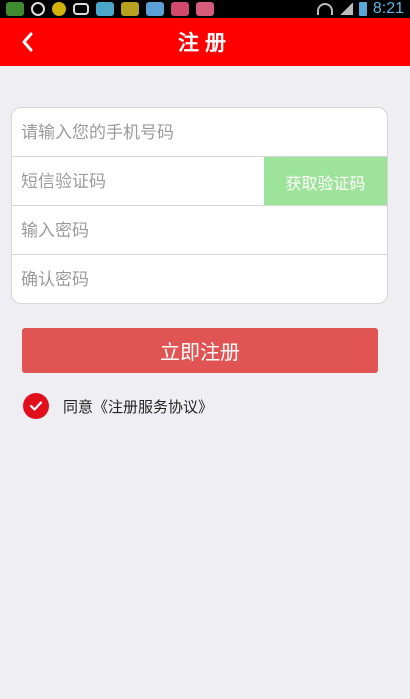  Describe the element at coordinates (324, 9) in the screenshot. I see `wifi-icon` at that location.